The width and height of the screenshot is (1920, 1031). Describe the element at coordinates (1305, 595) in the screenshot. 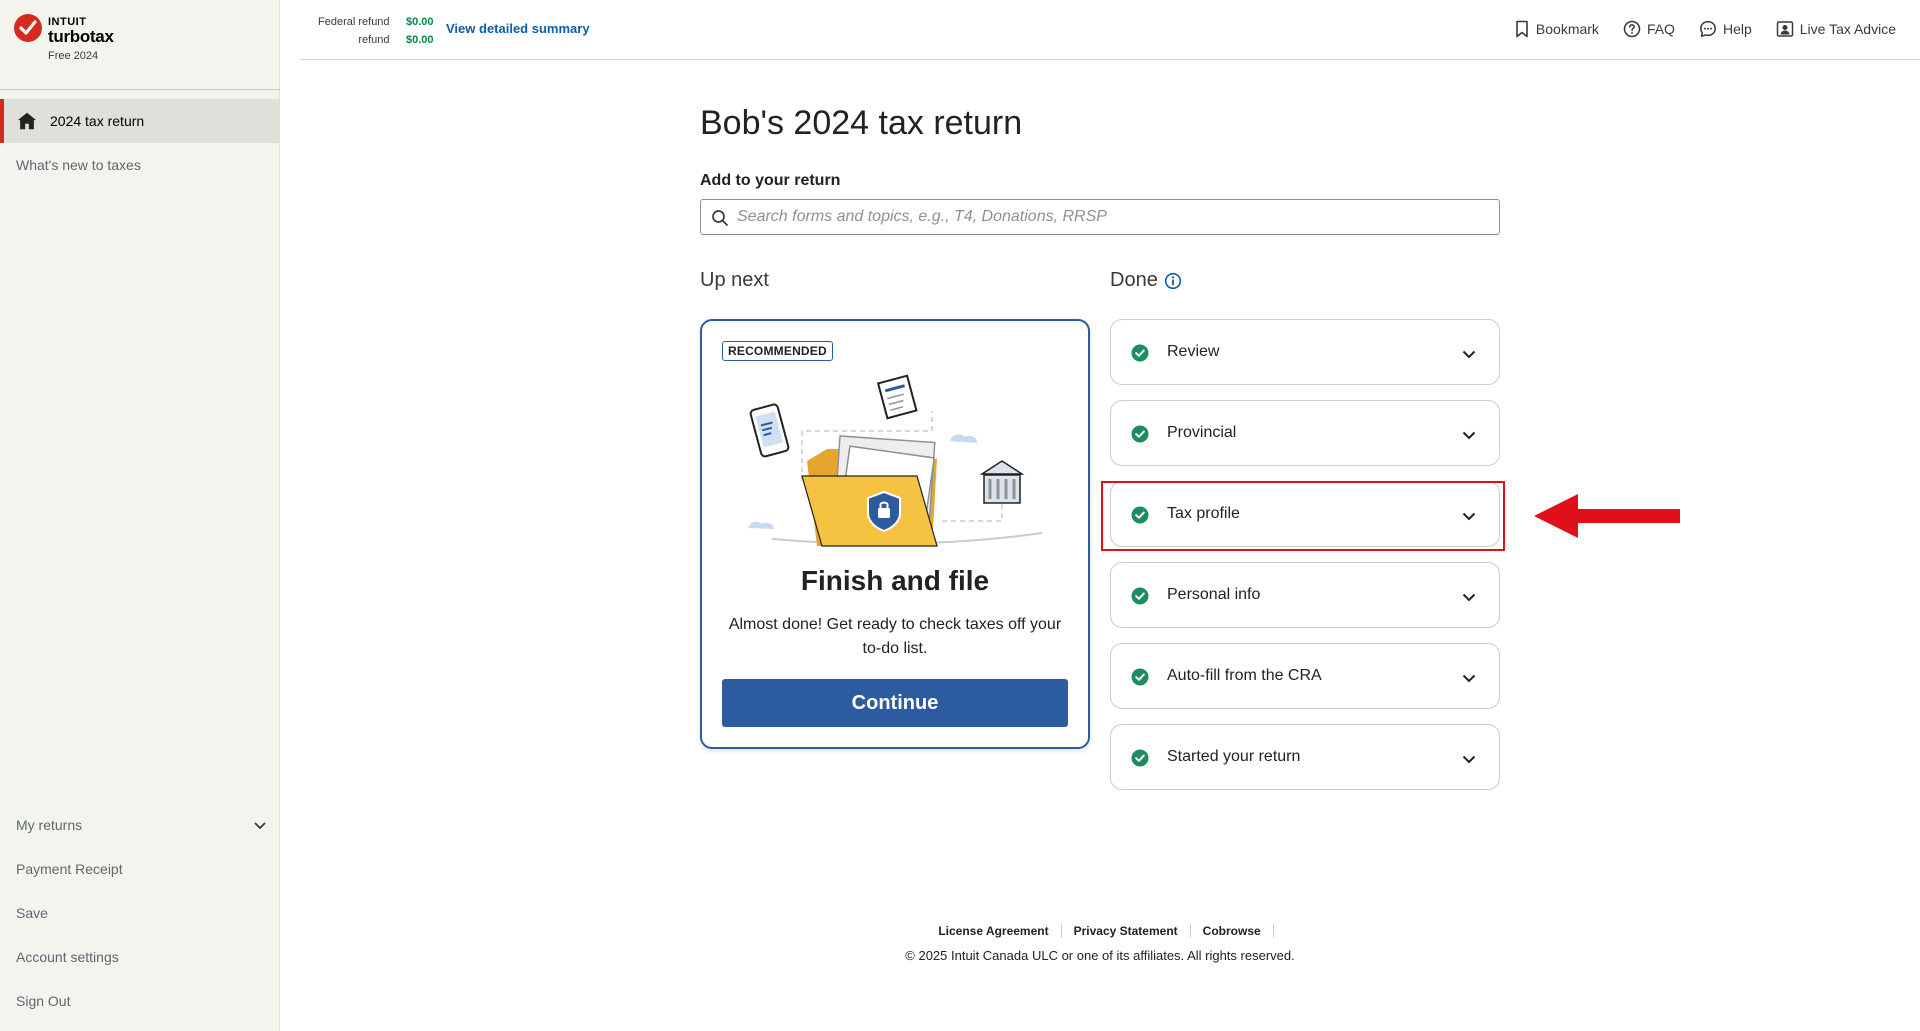

I see `done-item-personal-info: Personal info` at that location.